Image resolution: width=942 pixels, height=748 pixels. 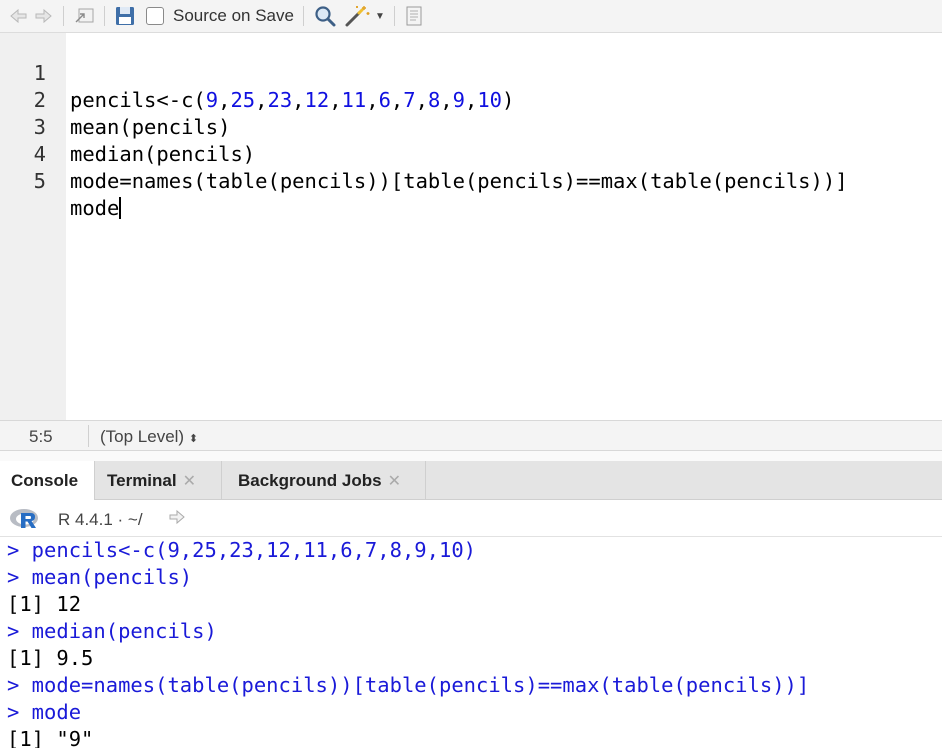 I want to click on console-tab-bar: Console Terminal ✕ Background Jobs ✕, so click(x=471, y=481).